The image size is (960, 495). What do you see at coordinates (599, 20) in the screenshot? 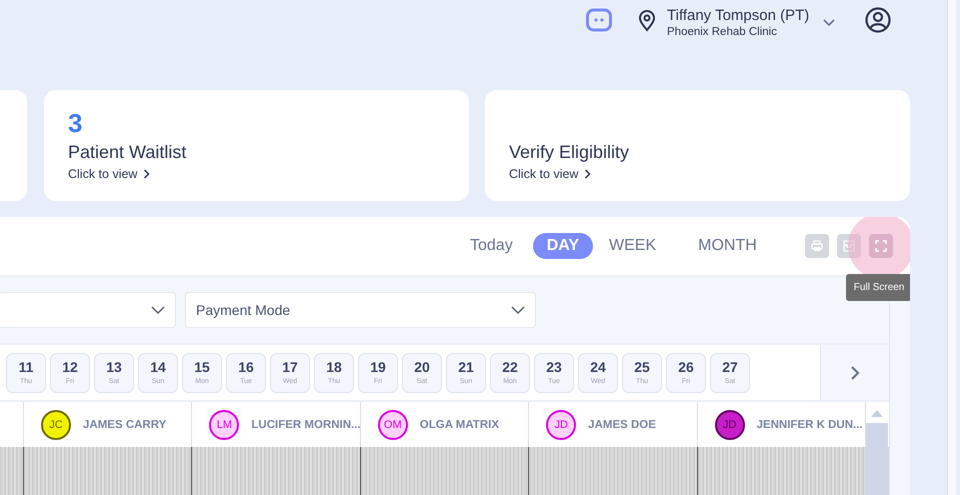
I see `chat-icon` at bounding box center [599, 20].